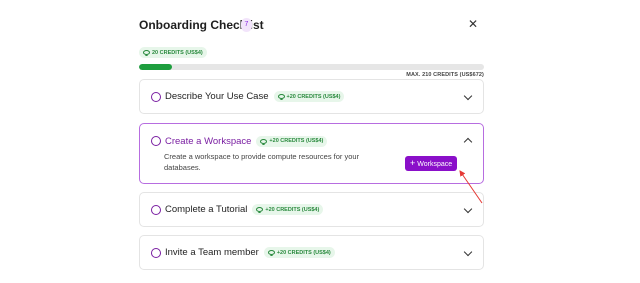  I want to click on create-workspace-button: + Workspace, so click(431, 163).